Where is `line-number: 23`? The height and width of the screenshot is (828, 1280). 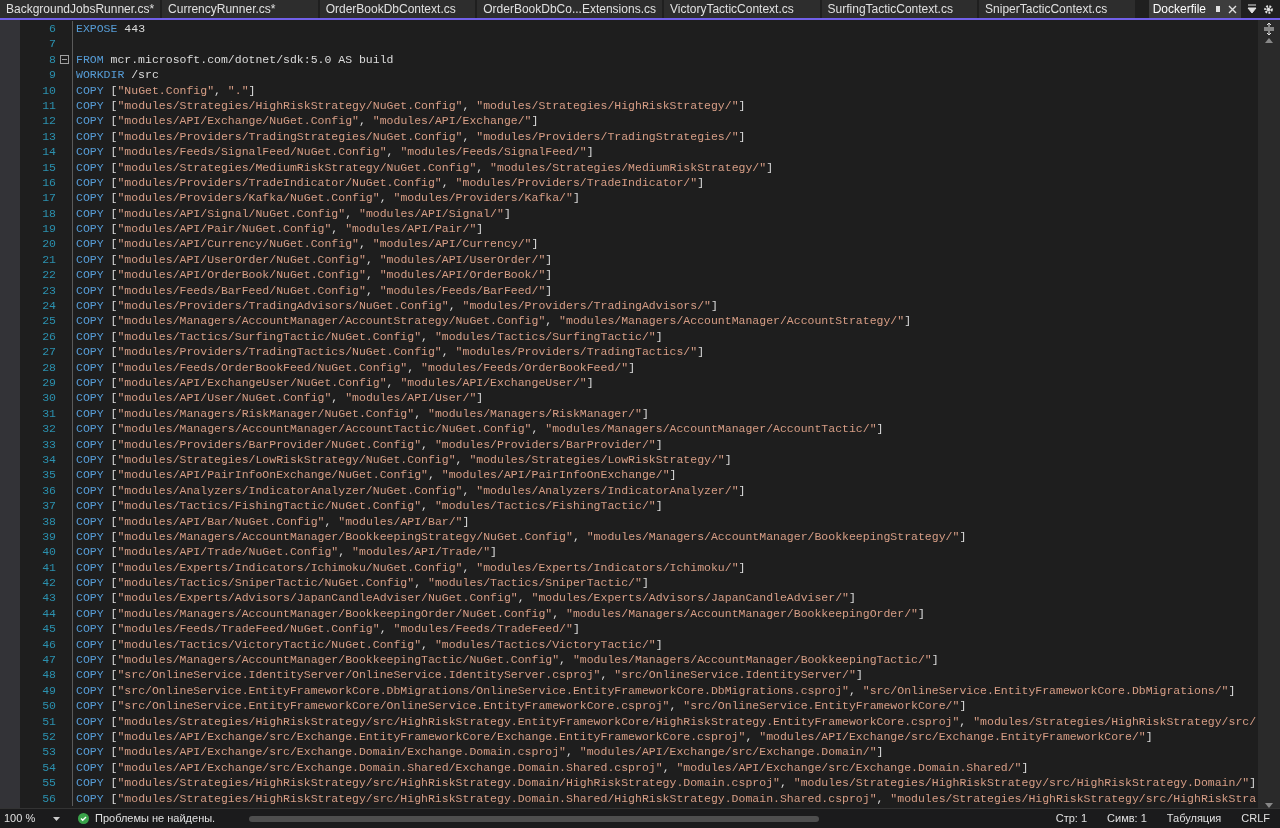 line-number: 23 is located at coordinates (48, 290).